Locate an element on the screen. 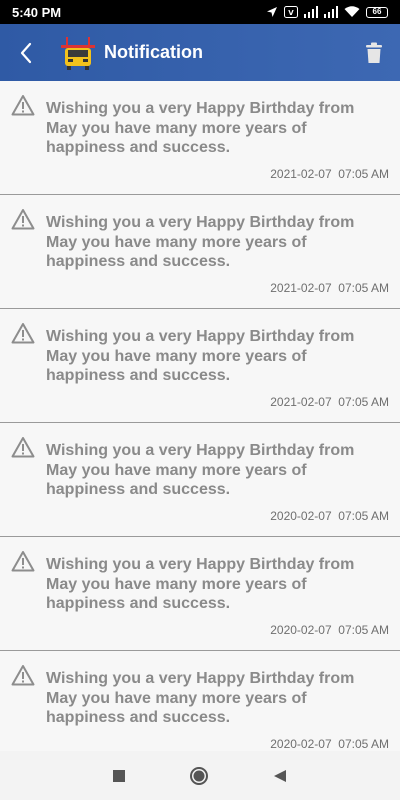 The image size is (400, 800). status-icons: V 66 is located at coordinates (327, 12).